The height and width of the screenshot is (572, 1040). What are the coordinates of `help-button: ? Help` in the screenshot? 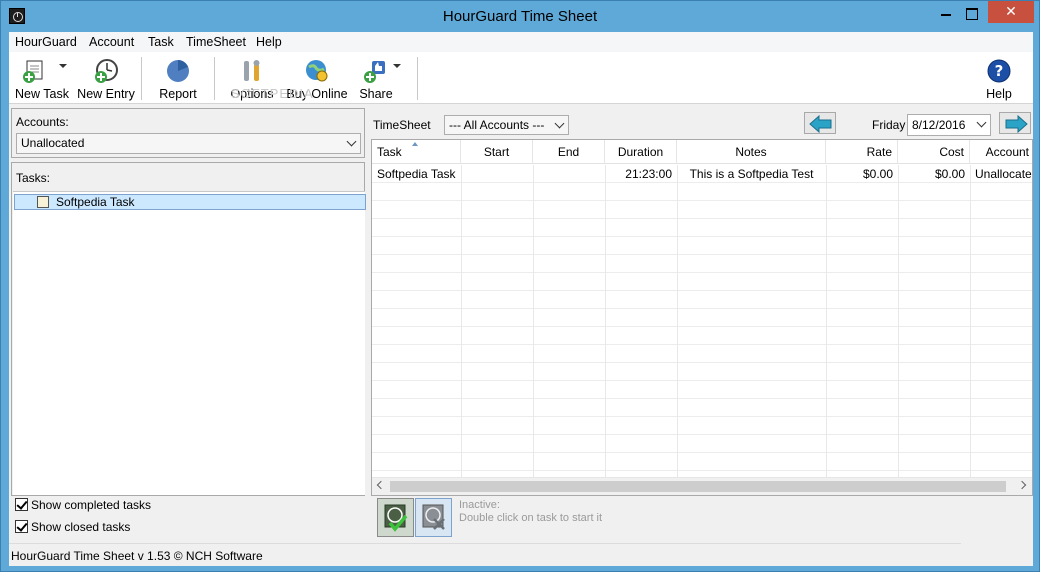 It's located at (999, 79).